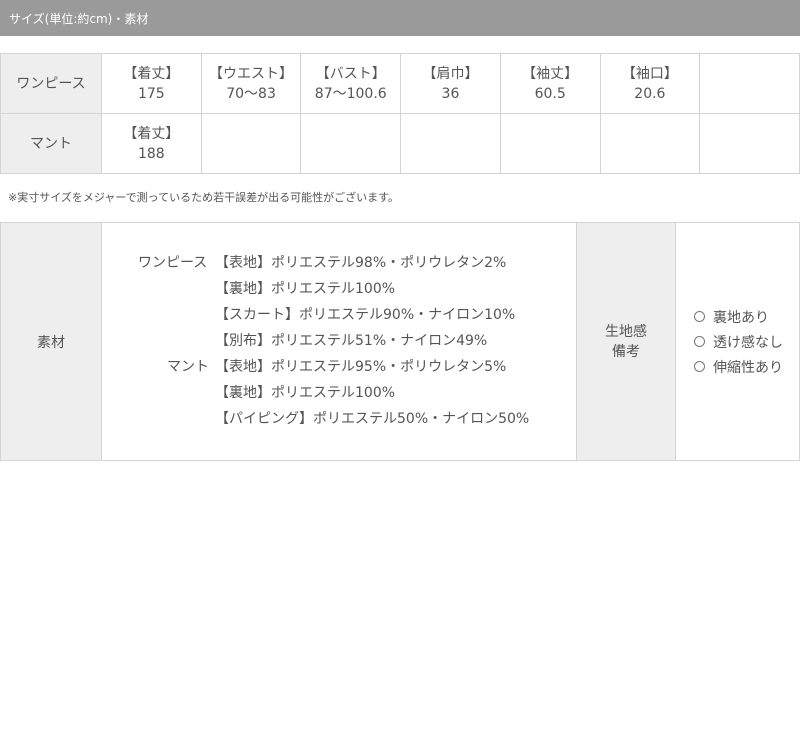 The height and width of the screenshot is (736, 800). Describe the element at coordinates (649, 73) in the screenshot. I see `size-cell-label: 【袖口】` at that location.